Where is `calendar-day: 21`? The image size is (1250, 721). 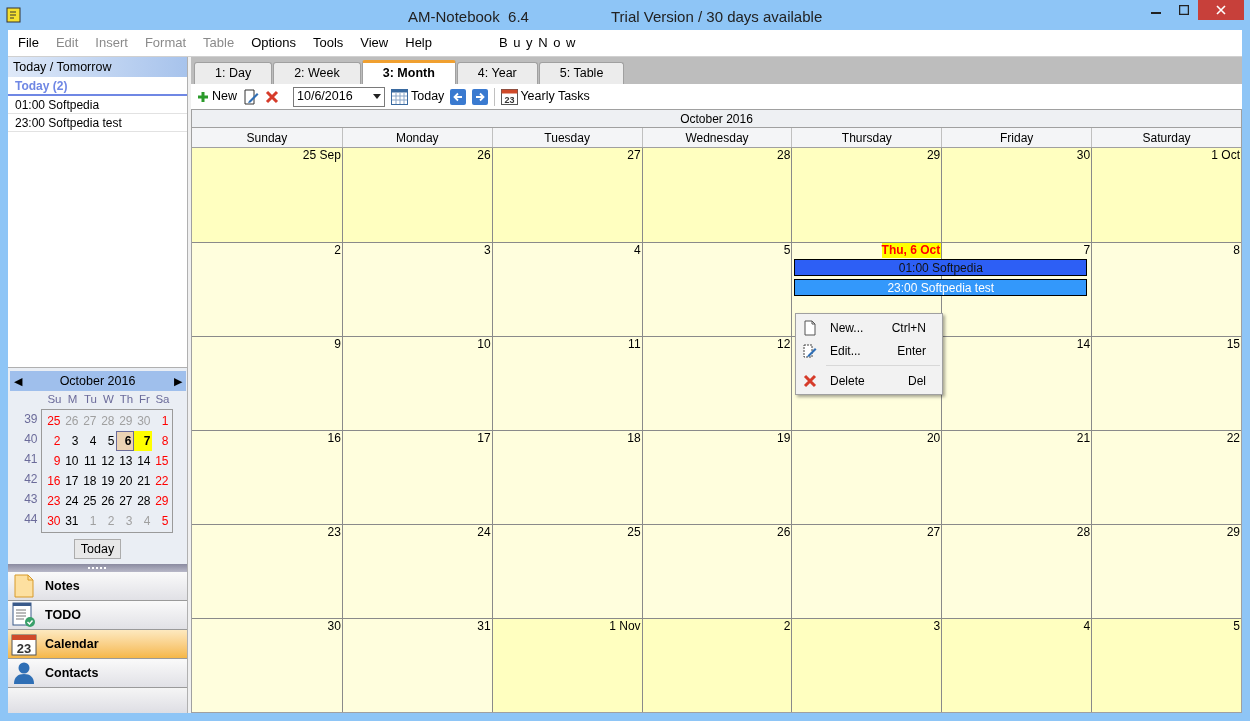 calendar-day: 21 is located at coordinates (142, 481).